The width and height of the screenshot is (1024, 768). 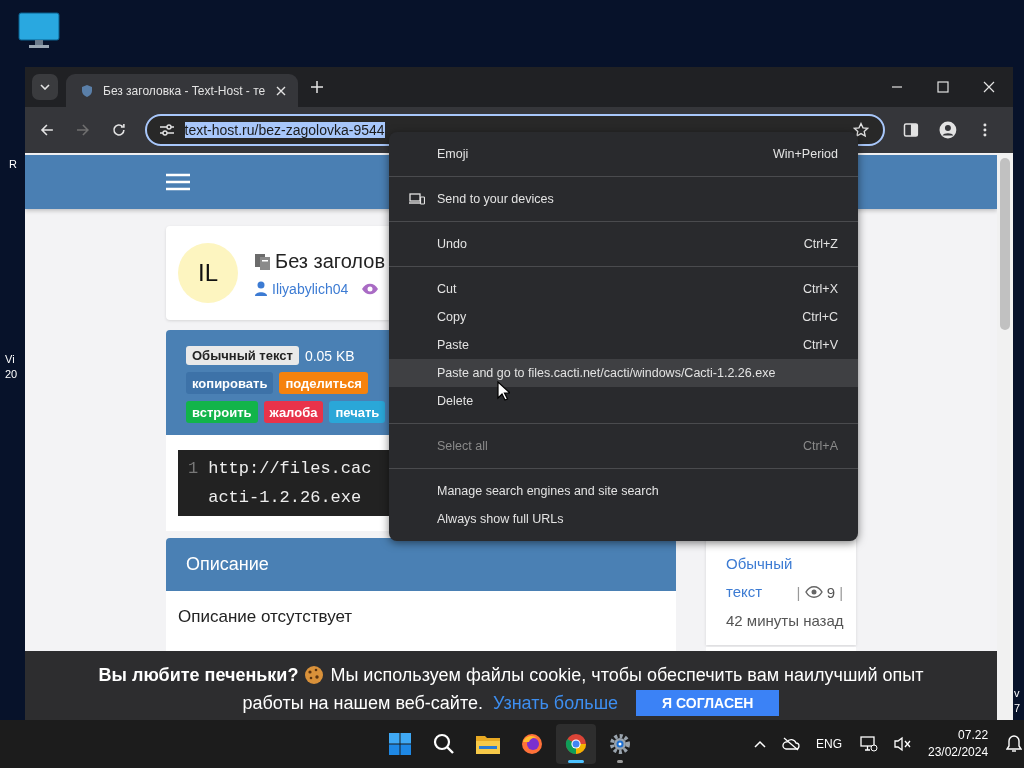 What do you see at coordinates (911, 130) in the screenshot?
I see `side-panel-icon` at bounding box center [911, 130].